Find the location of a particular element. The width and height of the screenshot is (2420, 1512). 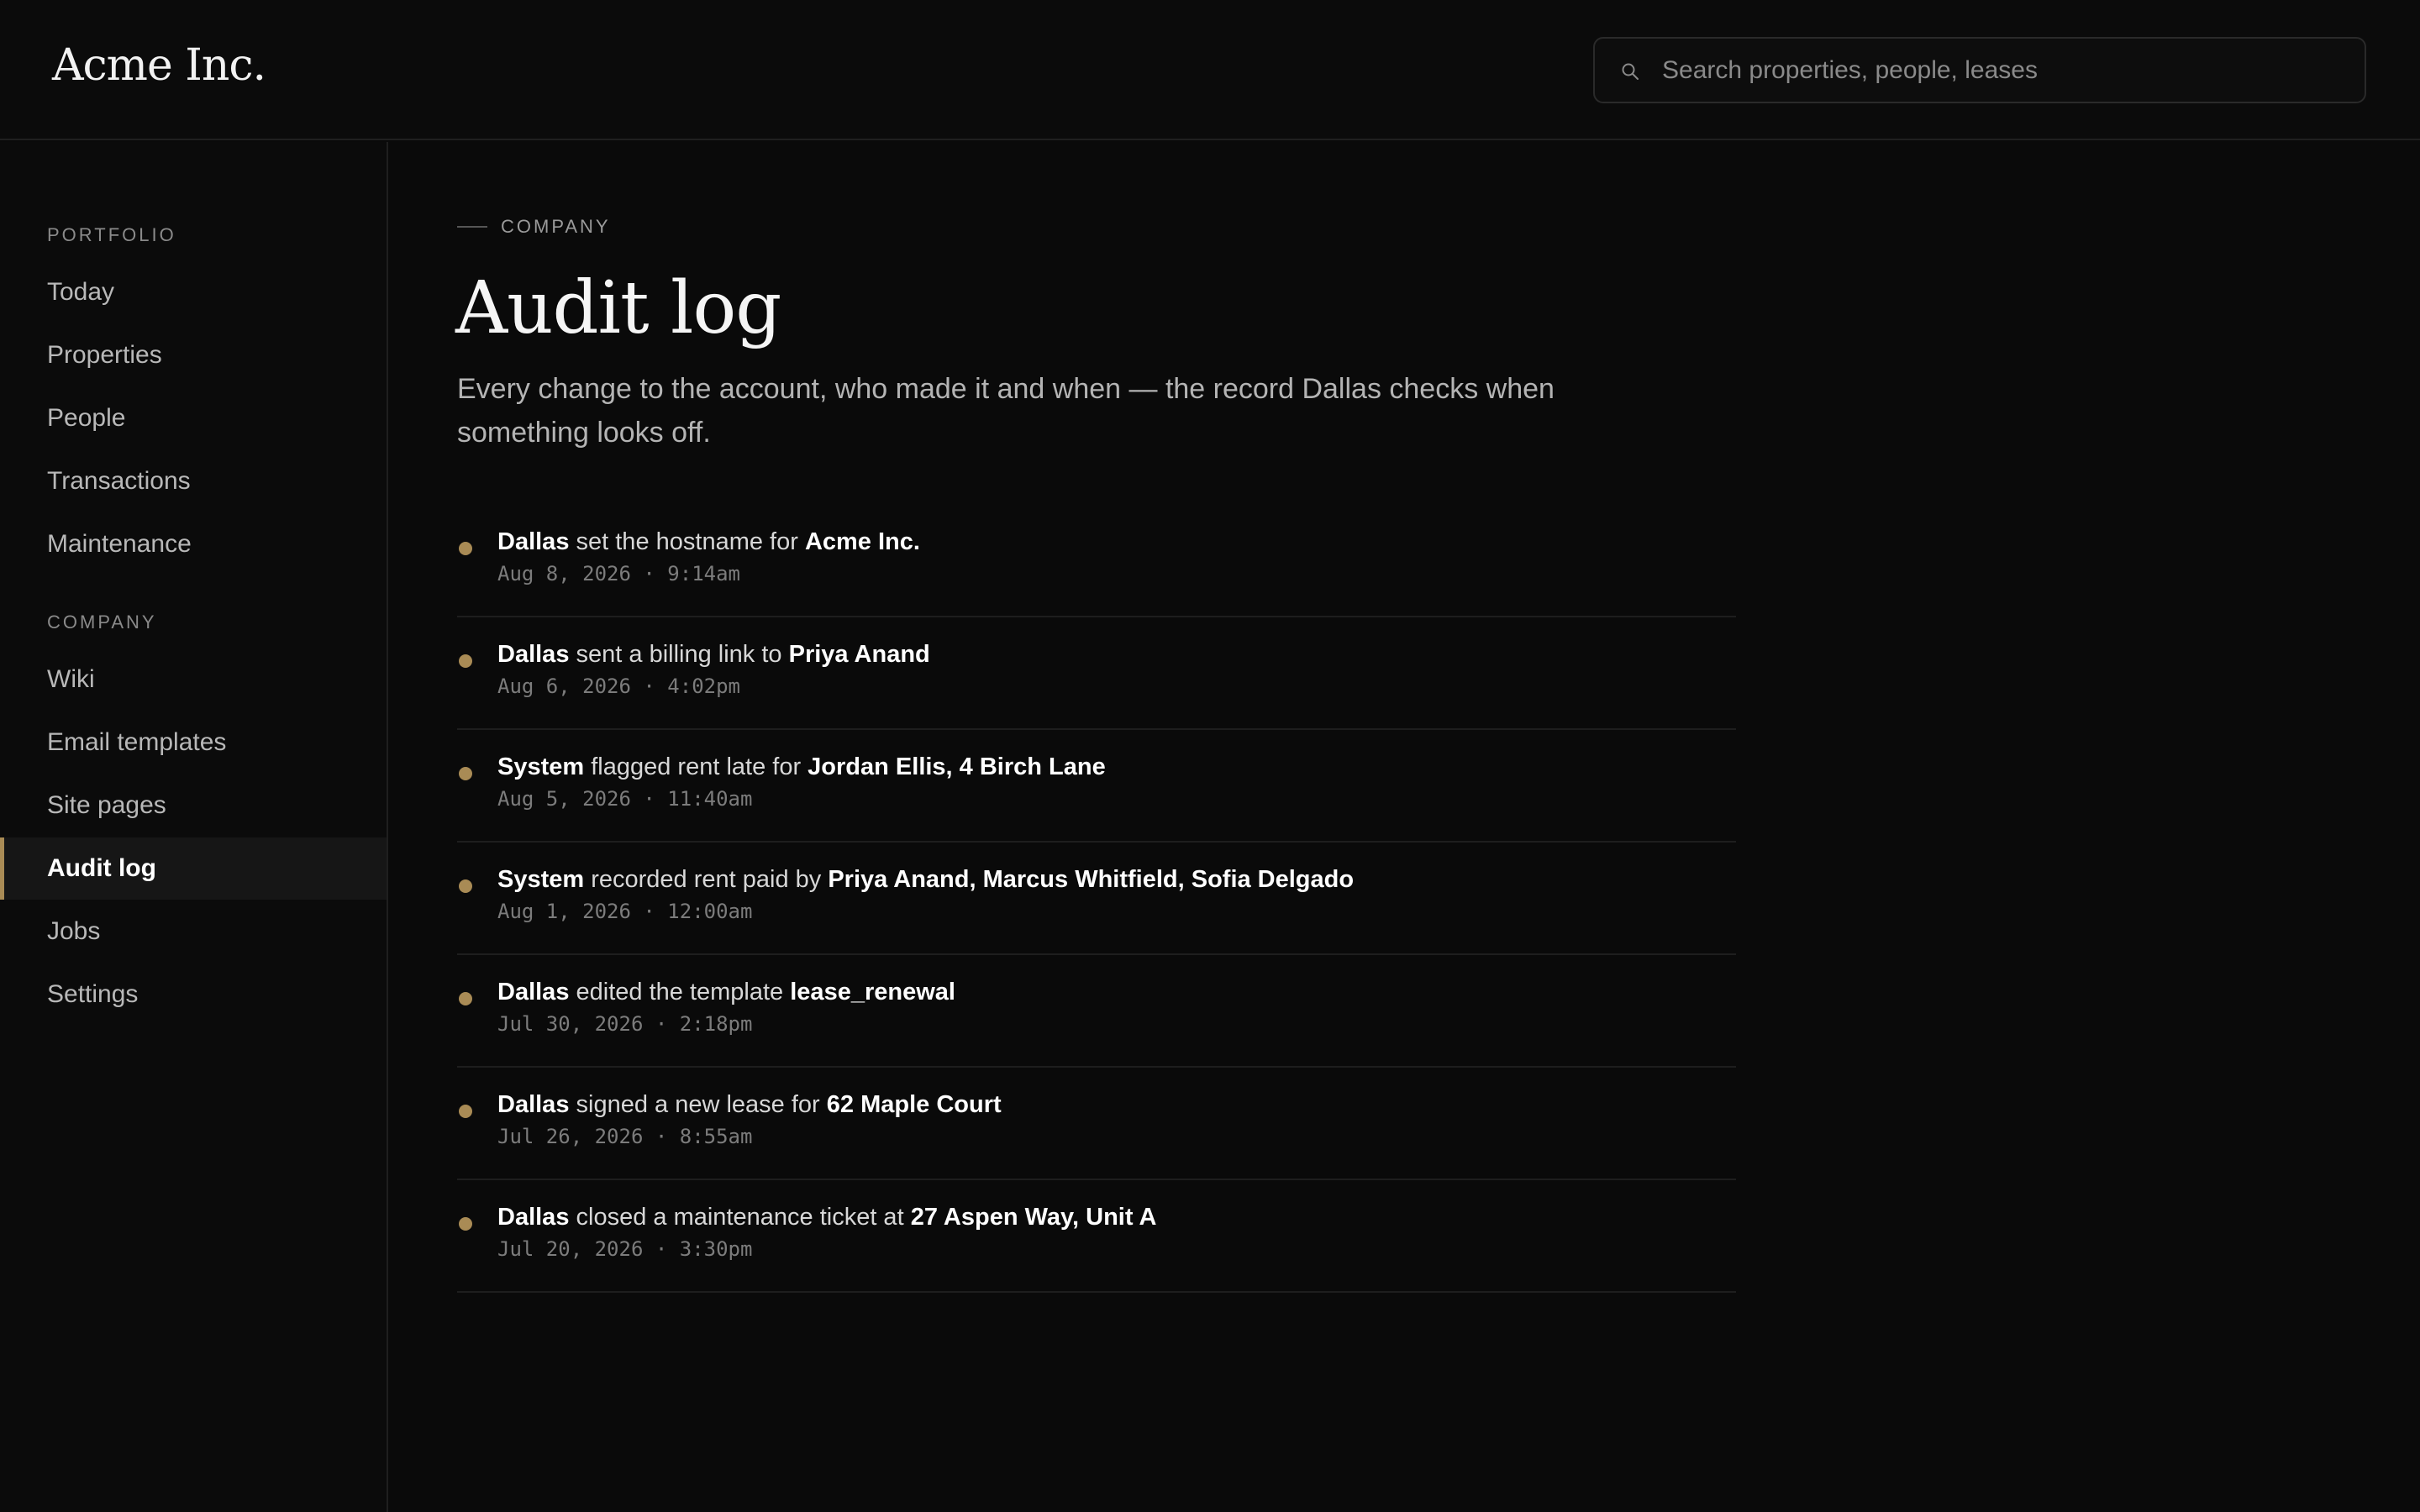

sidebar-item-site-pages: Site pages is located at coordinates (193, 805).